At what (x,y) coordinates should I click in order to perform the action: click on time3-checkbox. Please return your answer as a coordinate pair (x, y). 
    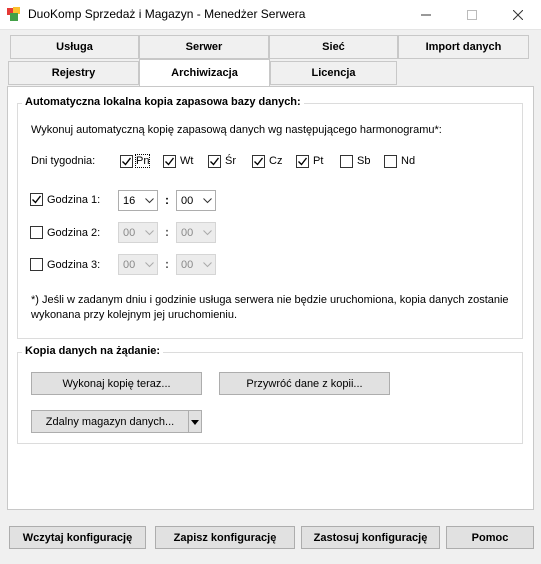
    Looking at the image, I should click on (36, 264).